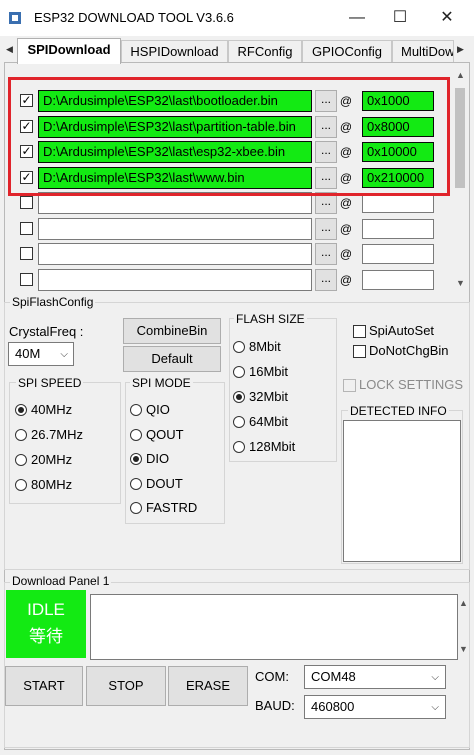  I want to click on app-icon, so click(15, 18).